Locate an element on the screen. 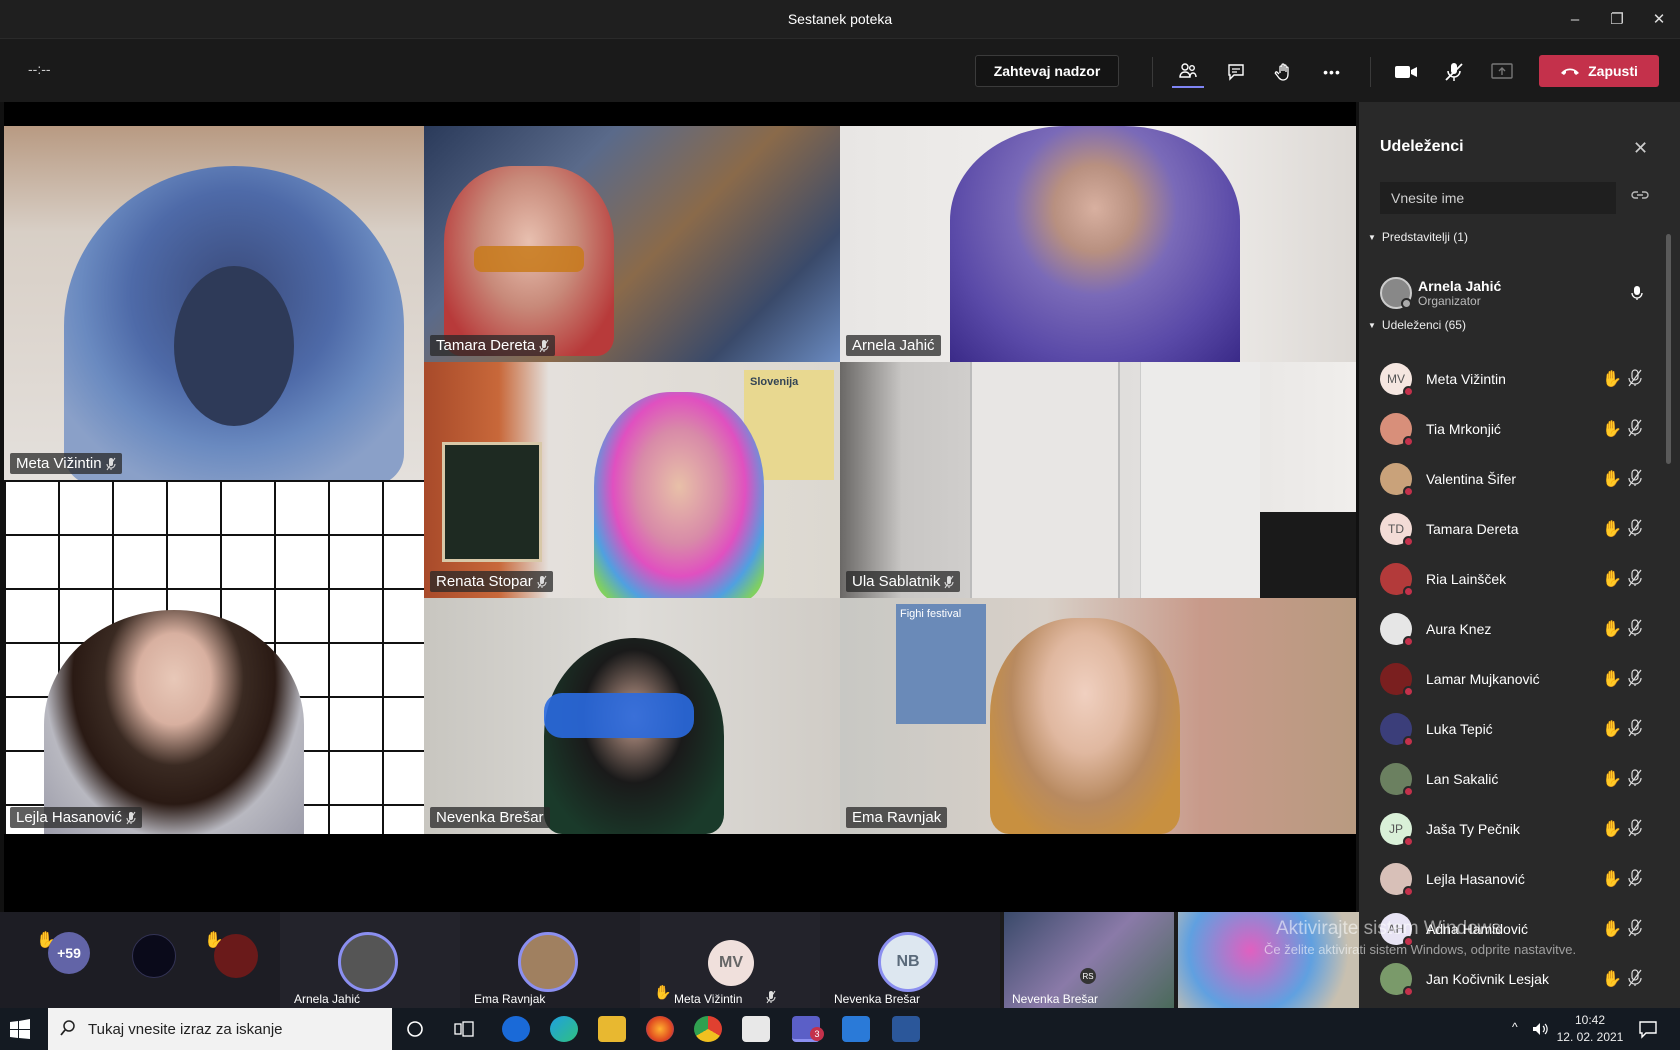 This screenshot has height=1050, width=1680. festival-poster-text: Fighi festival is located at coordinates (931, 614).